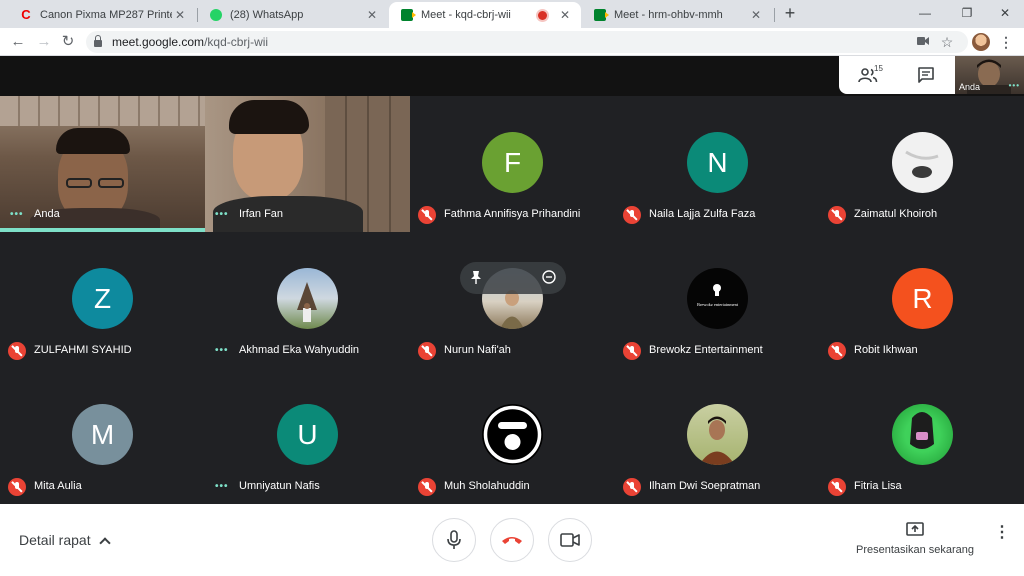 This screenshot has width=1024, height=576. Describe the element at coordinates (104, 542) in the screenshot. I see `chevron-up-icon` at that location.